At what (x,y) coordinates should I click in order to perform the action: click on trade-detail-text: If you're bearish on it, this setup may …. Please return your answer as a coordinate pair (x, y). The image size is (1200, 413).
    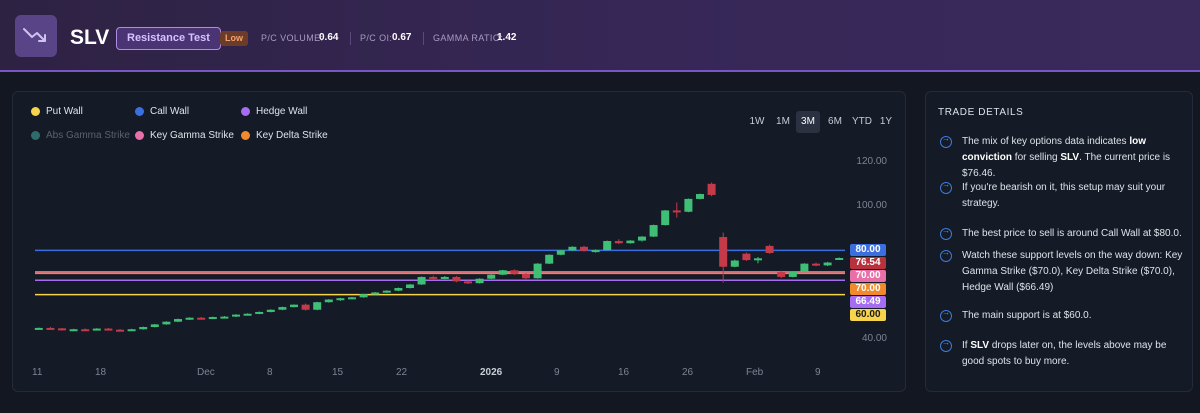
    Looking at the image, I should click on (1075, 196).